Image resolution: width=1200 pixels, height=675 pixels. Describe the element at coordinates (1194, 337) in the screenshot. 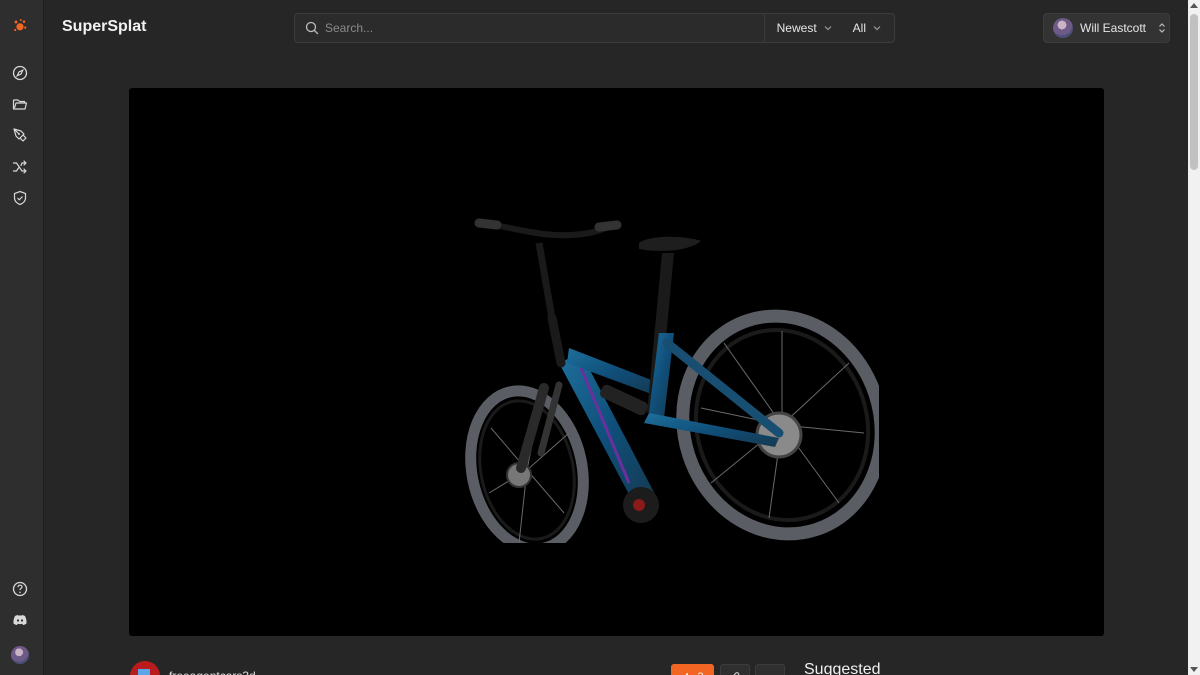

I see `page-scrollbar` at that location.